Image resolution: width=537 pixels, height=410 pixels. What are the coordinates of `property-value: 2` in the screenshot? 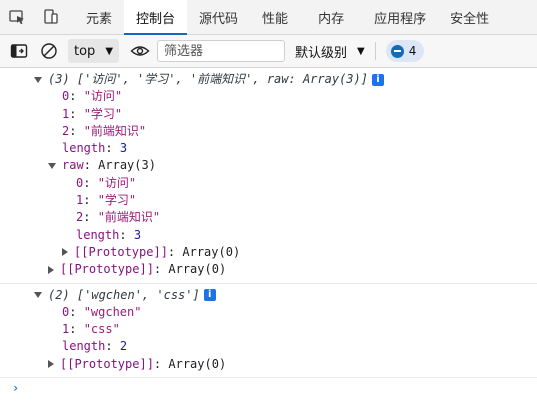 It's located at (123, 346).